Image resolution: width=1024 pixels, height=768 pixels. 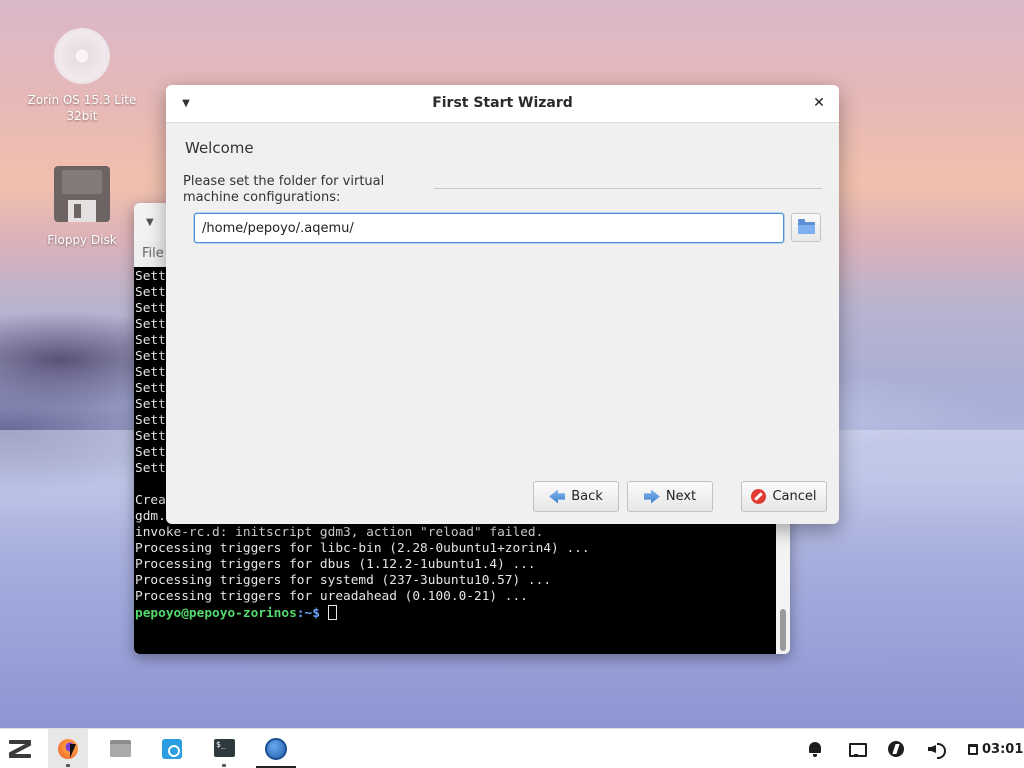 What do you see at coordinates (82, 240) in the screenshot?
I see `desktop-icon-label: Floppy Disk` at bounding box center [82, 240].